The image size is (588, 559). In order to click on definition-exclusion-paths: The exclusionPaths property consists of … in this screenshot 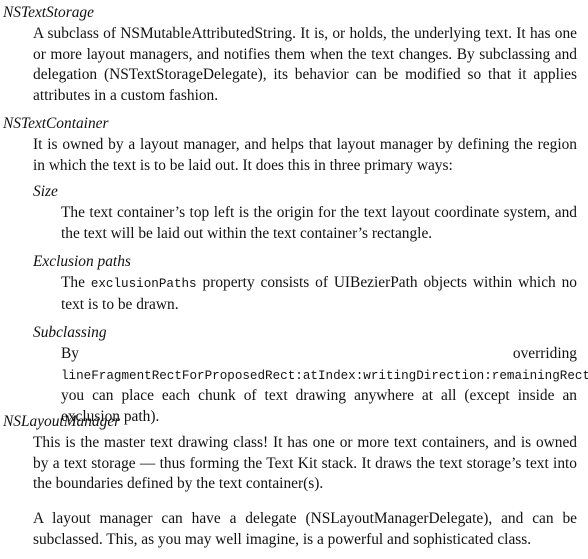, I will do `click(319, 294)`.